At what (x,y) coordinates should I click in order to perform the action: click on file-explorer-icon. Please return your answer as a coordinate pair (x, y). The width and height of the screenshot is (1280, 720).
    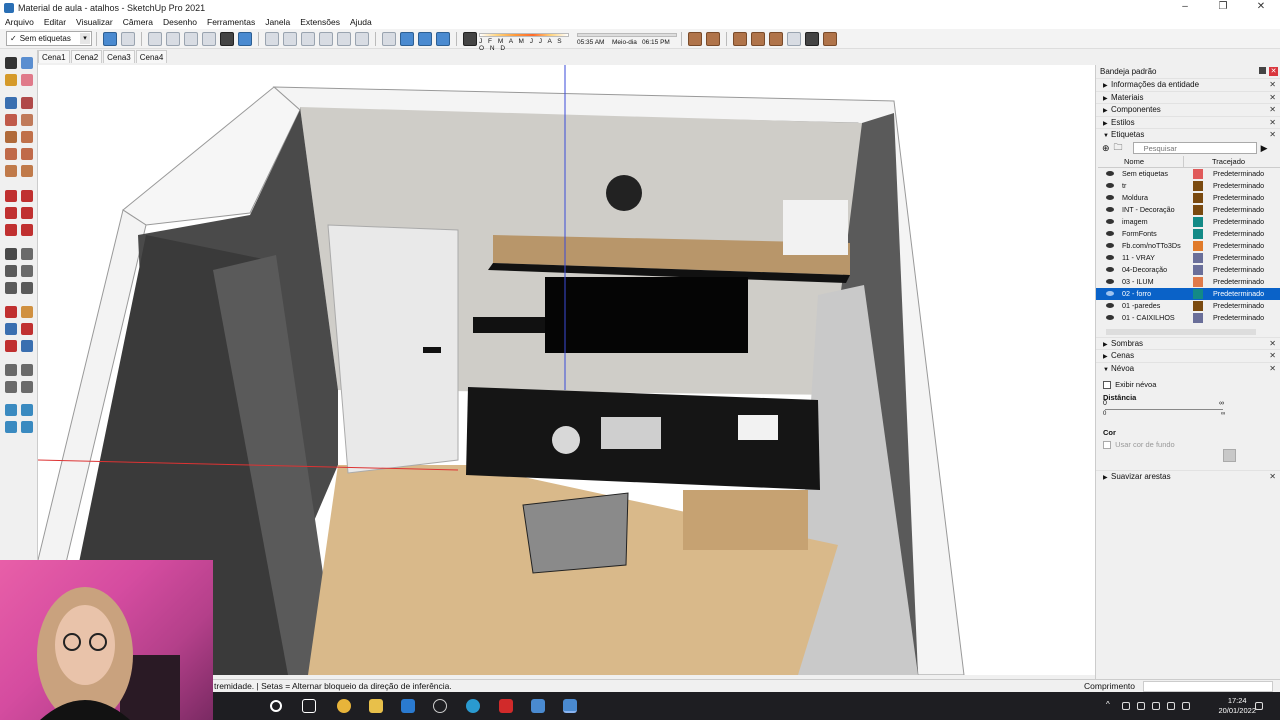
    Looking at the image, I should click on (376, 706).